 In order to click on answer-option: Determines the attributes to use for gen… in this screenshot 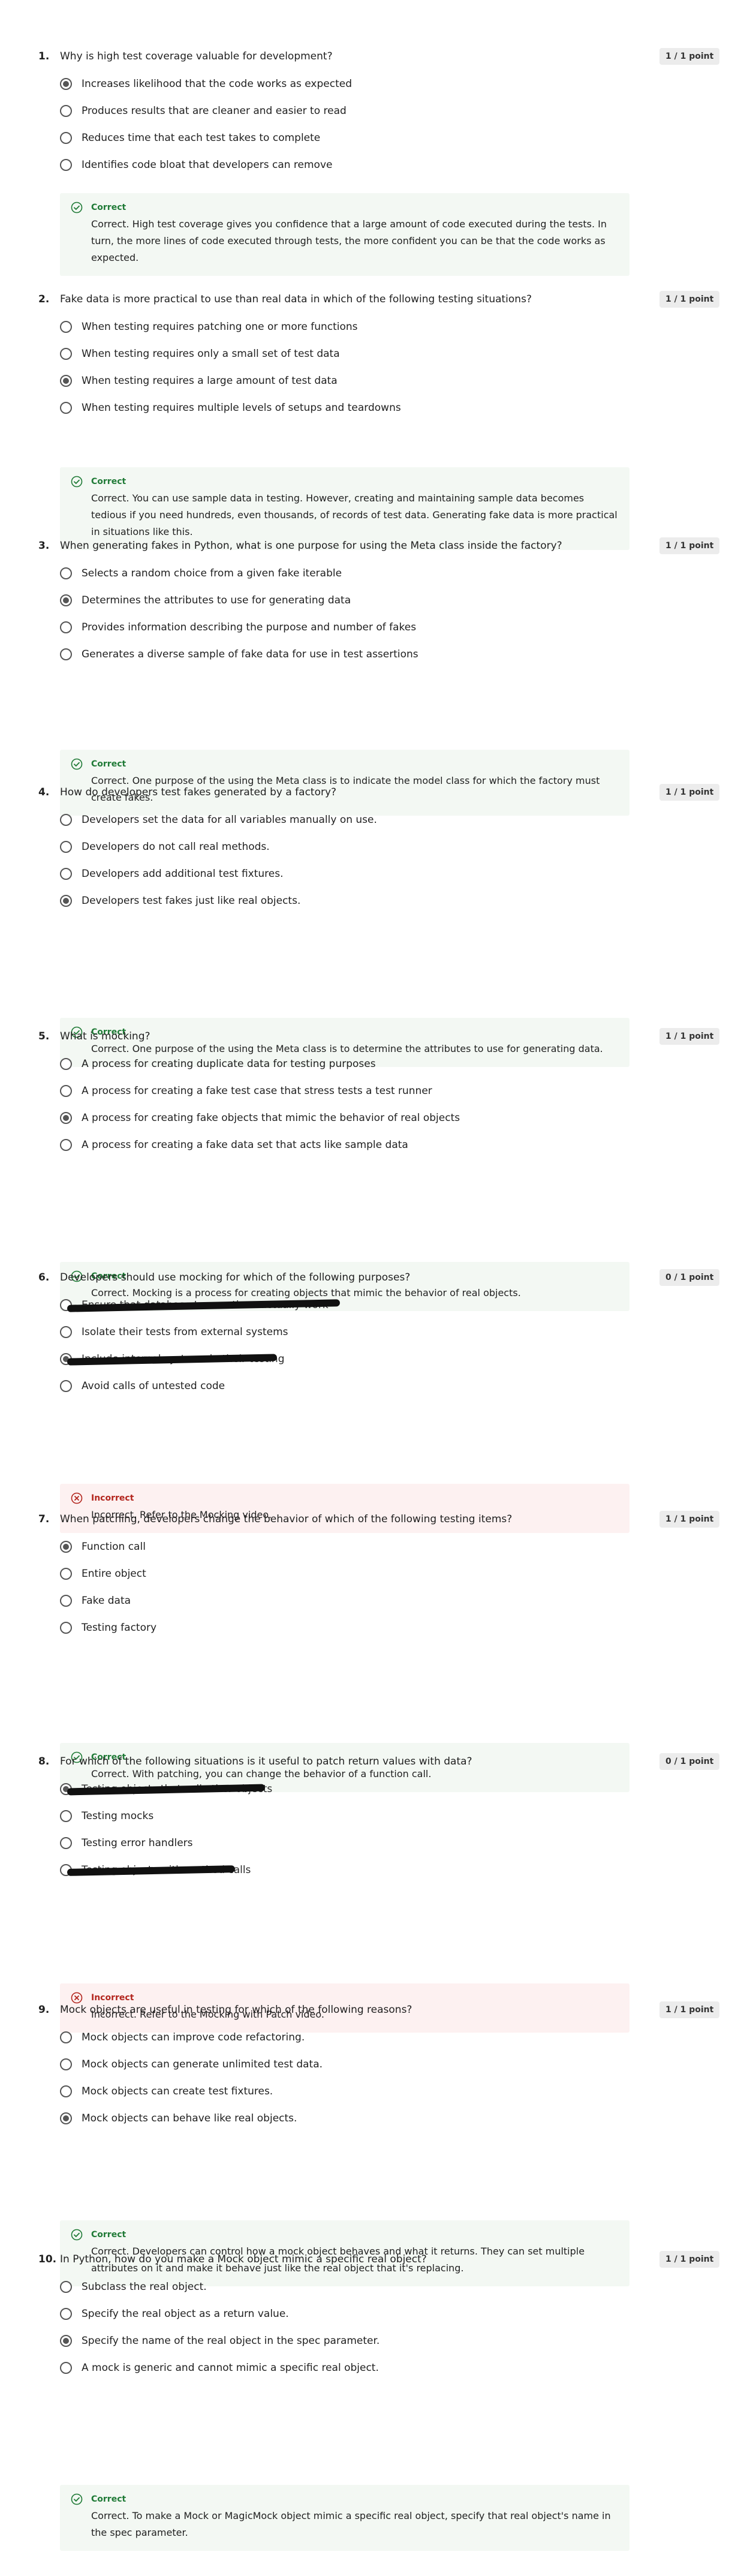, I will do `click(239, 607)`.